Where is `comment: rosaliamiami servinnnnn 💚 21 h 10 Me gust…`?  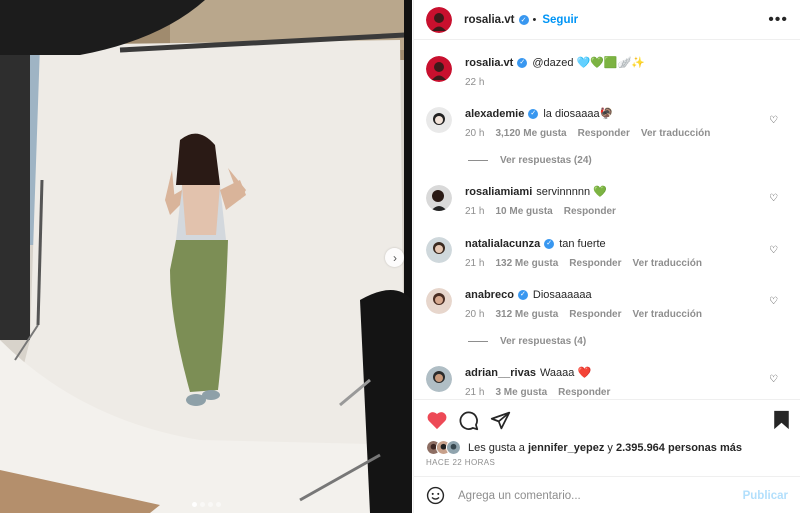
comment: rosaliamiami servinnnnn 💚 21 h 10 Me gust… is located at coordinates (607, 202).